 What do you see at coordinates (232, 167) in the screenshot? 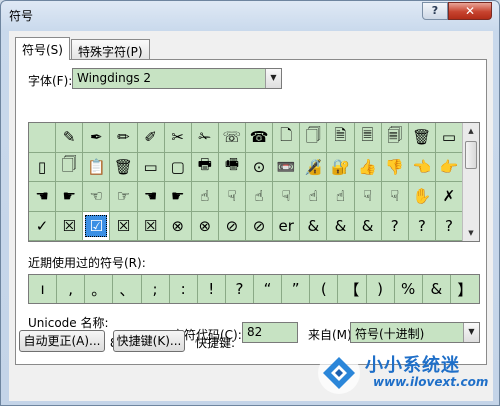
I see `symbol-cell: 🖷` at bounding box center [232, 167].